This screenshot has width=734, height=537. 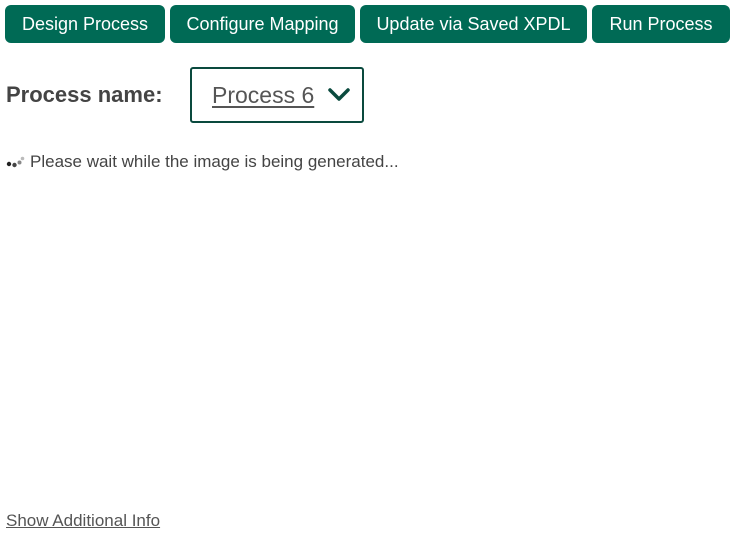 What do you see at coordinates (473, 24) in the screenshot?
I see `update-via-saved-xpdl-button: Update via Saved XPDL` at bounding box center [473, 24].